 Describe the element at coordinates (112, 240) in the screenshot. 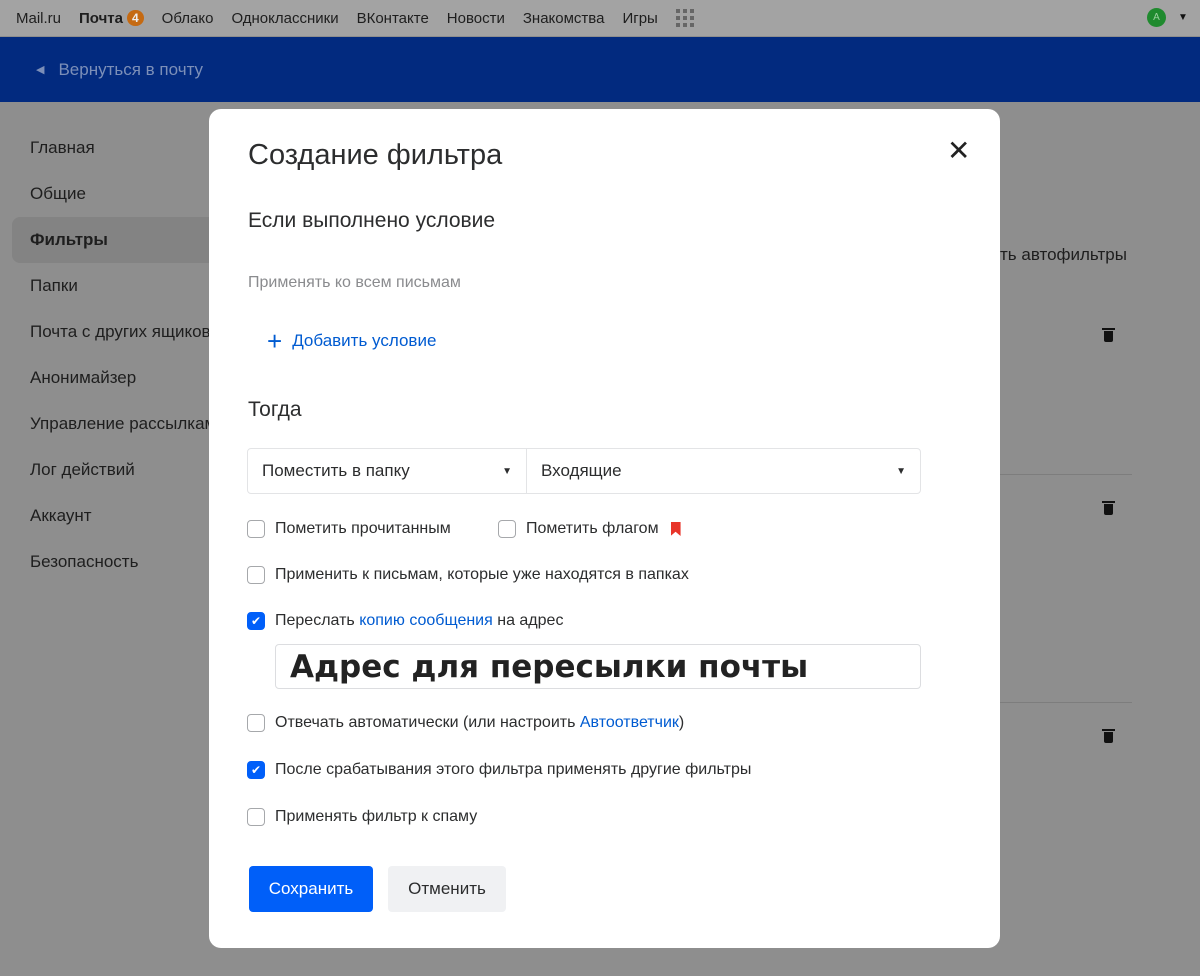

I see `sidebar-item-filters: Фильтры` at that location.